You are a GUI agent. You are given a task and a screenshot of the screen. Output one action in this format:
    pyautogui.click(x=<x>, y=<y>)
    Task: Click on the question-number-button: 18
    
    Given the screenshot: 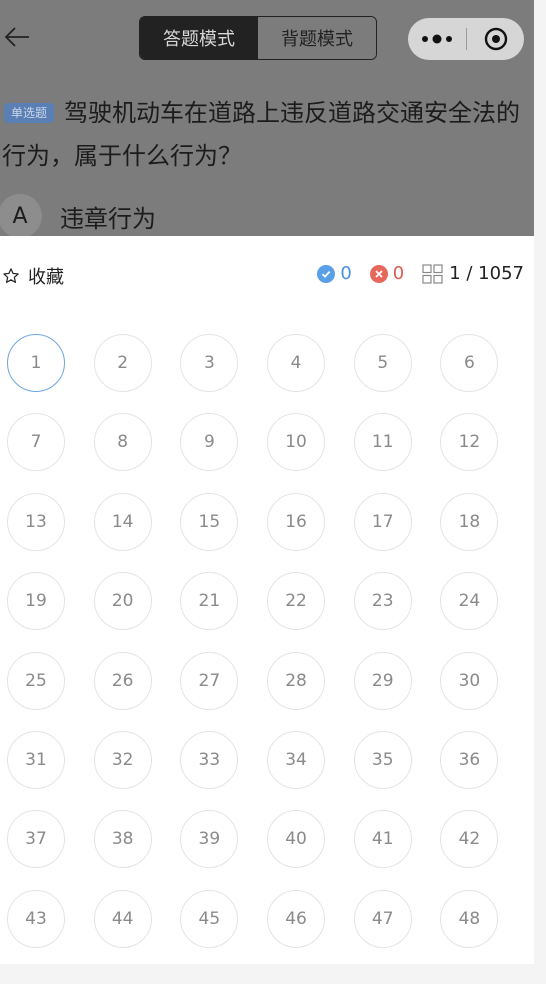 What is the action you would take?
    pyautogui.click(x=469, y=521)
    